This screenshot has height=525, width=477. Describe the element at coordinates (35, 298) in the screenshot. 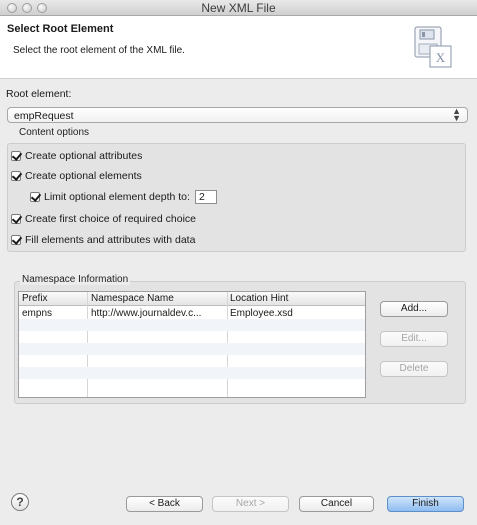

I see `column-header-prefix: Prefix` at that location.